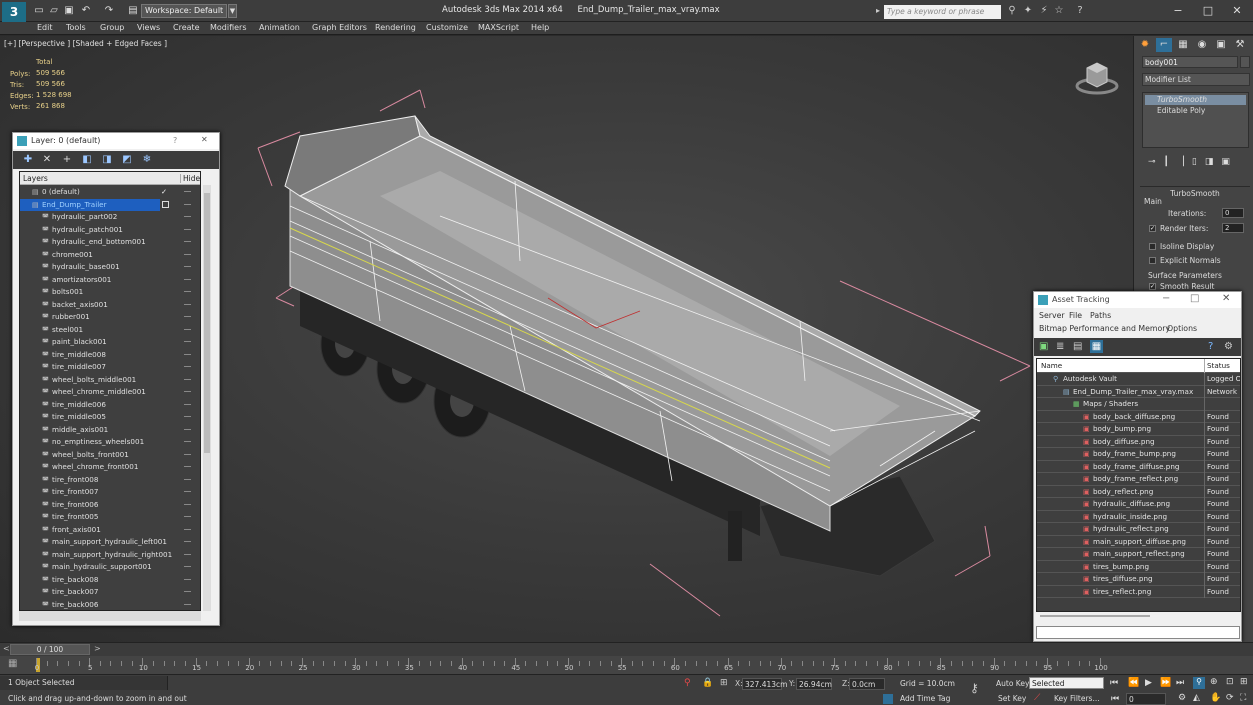 Image resolution: width=1253 pixels, height=705 pixels. What do you see at coordinates (6, 648) in the screenshot?
I see `prev-frame-icon: <` at bounding box center [6, 648].